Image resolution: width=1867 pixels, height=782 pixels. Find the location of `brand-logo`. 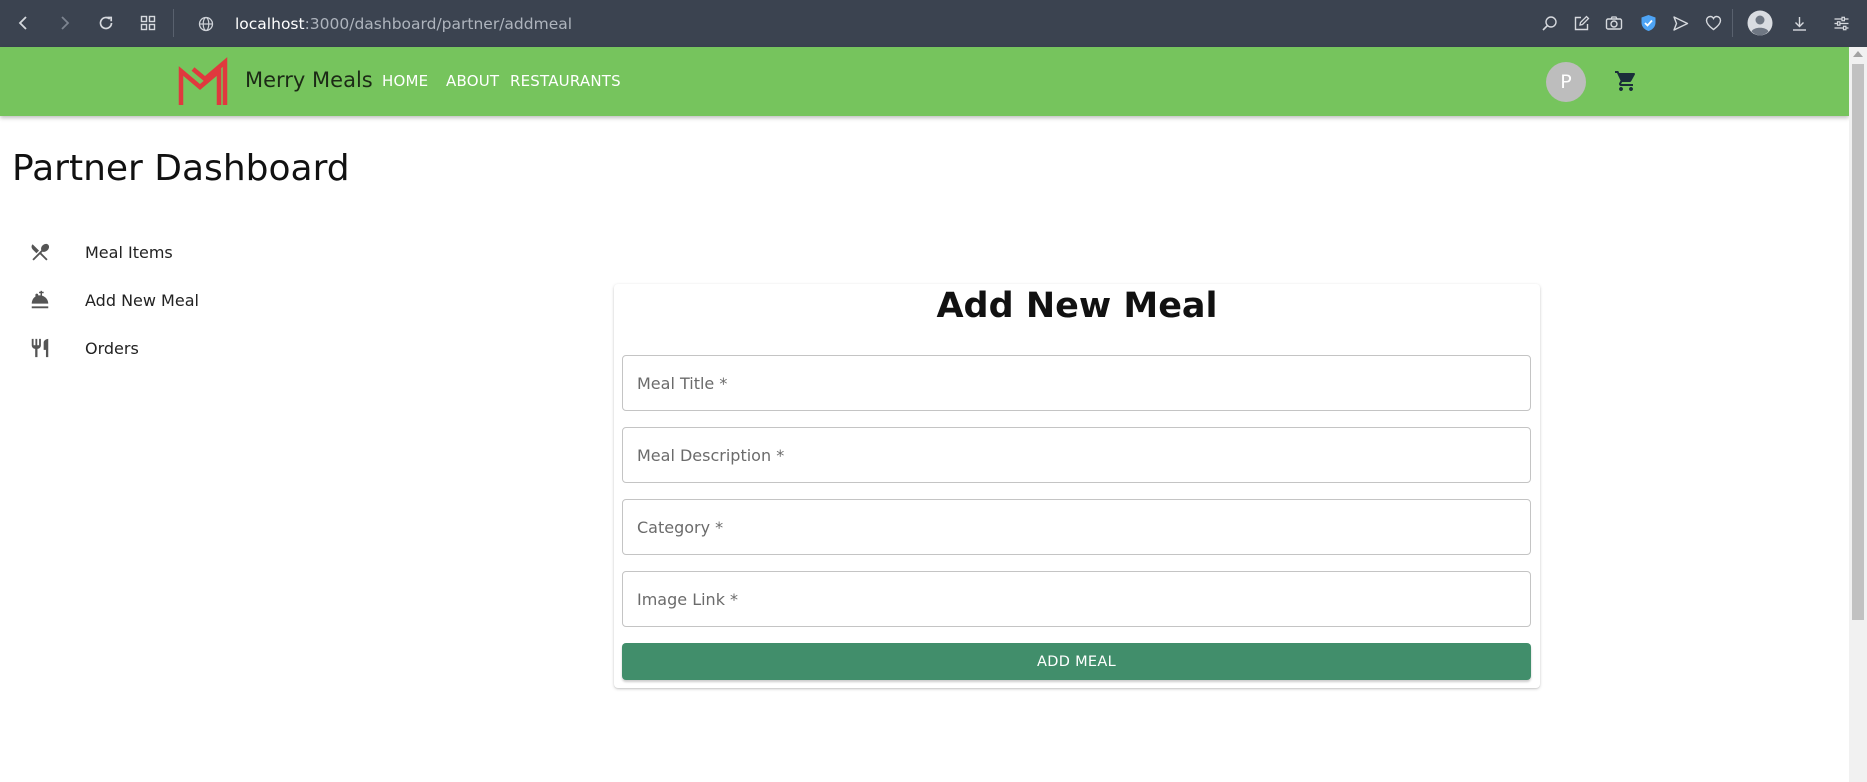

brand-logo is located at coordinates (205, 82).